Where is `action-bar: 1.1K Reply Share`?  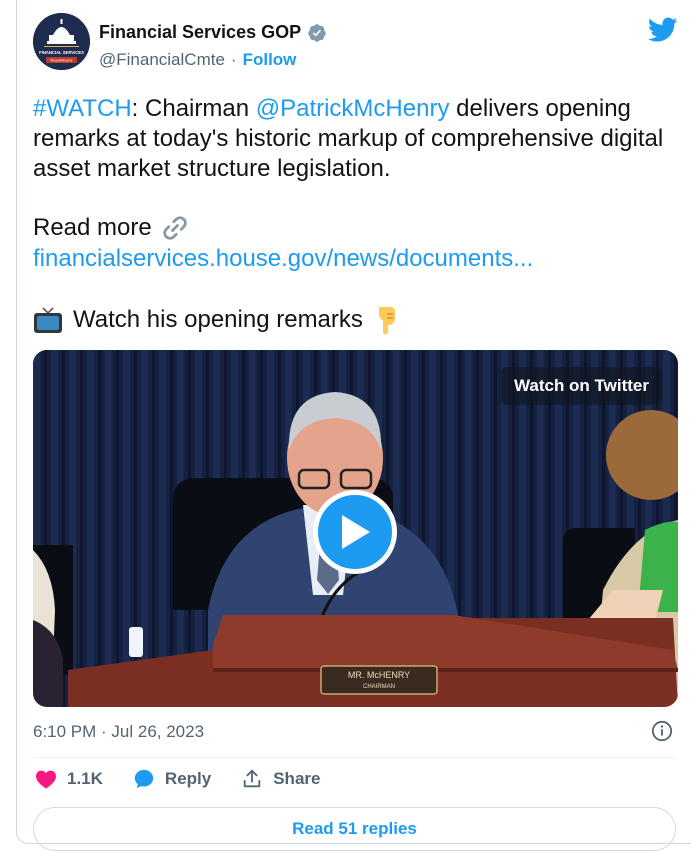
action-bar: 1.1K Reply Share is located at coordinates (192, 779).